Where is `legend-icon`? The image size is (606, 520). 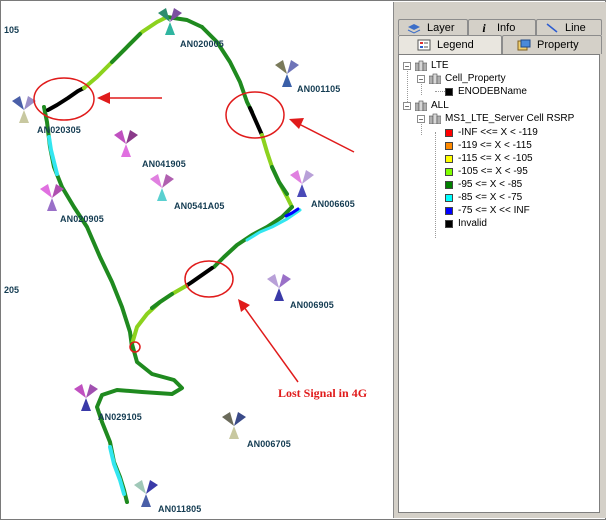 legend-icon is located at coordinates (424, 45).